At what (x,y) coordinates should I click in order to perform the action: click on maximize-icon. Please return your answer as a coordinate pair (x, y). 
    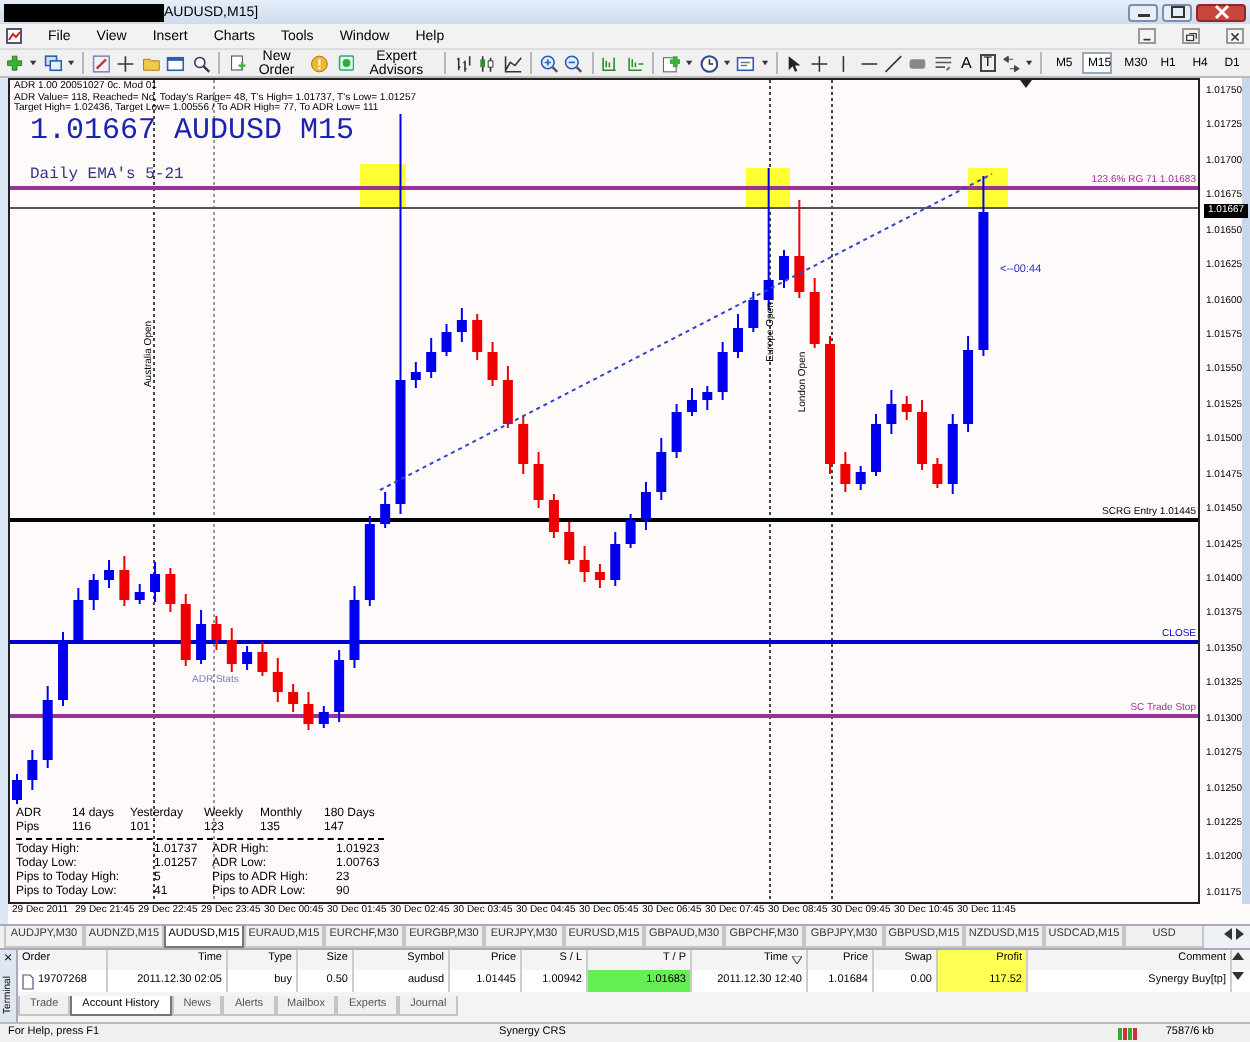
    Looking at the image, I should click on (1177, 12).